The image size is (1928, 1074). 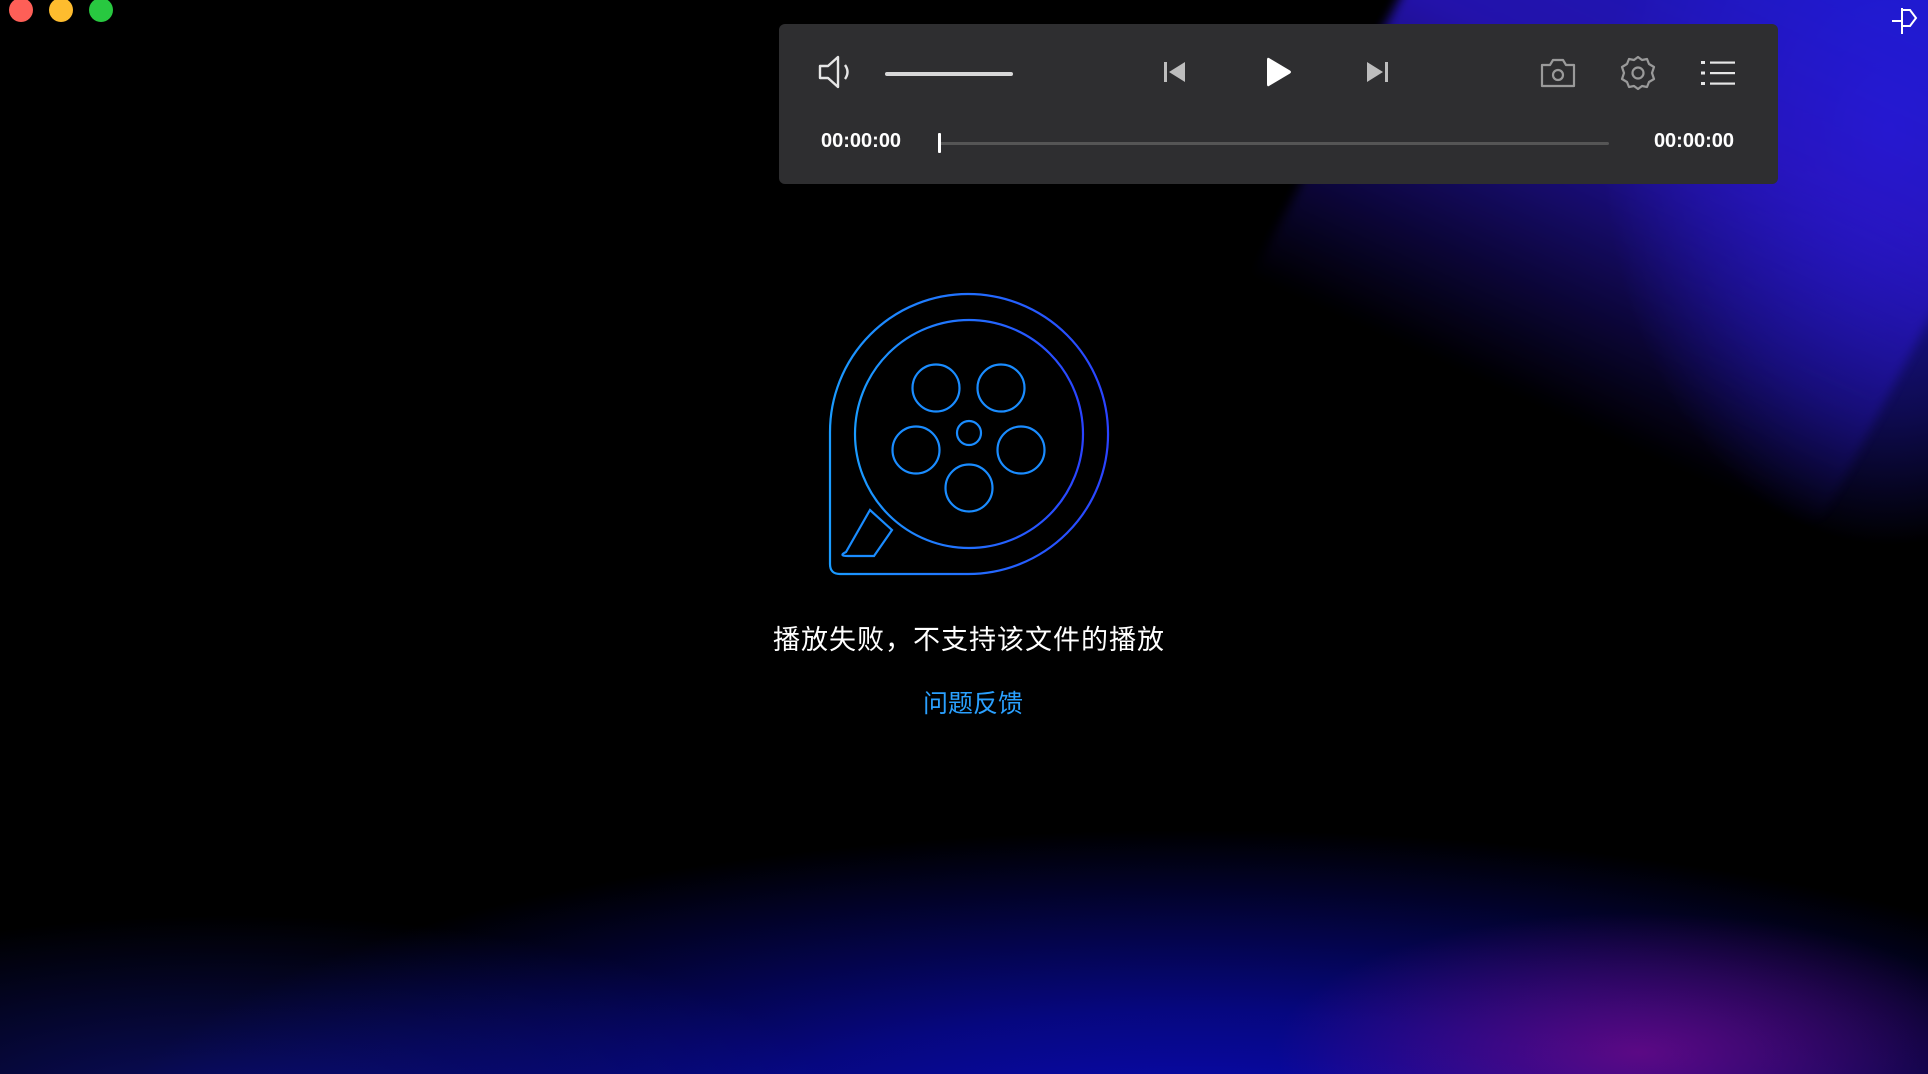 I want to click on seek-bar, so click(x=1274, y=143).